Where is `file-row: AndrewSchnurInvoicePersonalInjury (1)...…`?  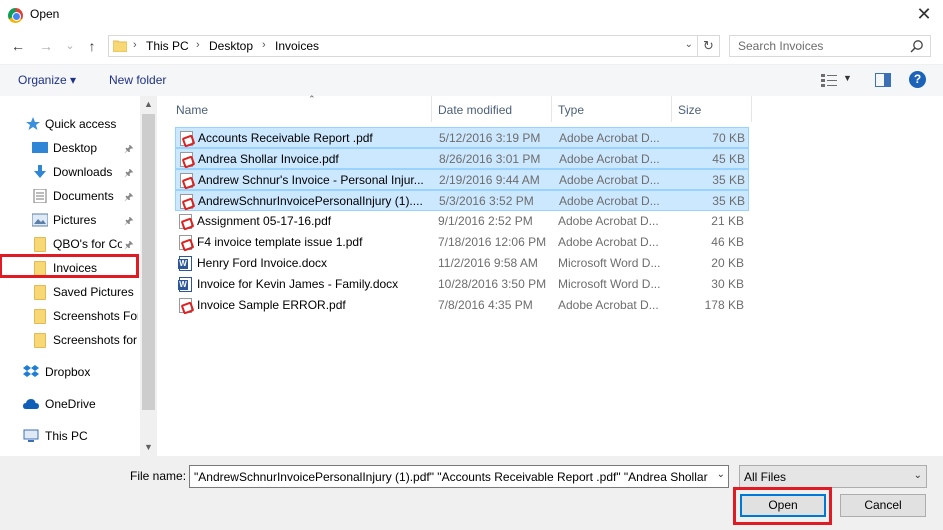
file-row: AndrewSchnurInvoicePersonalInjury (1)...… is located at coordinates (462, 200).